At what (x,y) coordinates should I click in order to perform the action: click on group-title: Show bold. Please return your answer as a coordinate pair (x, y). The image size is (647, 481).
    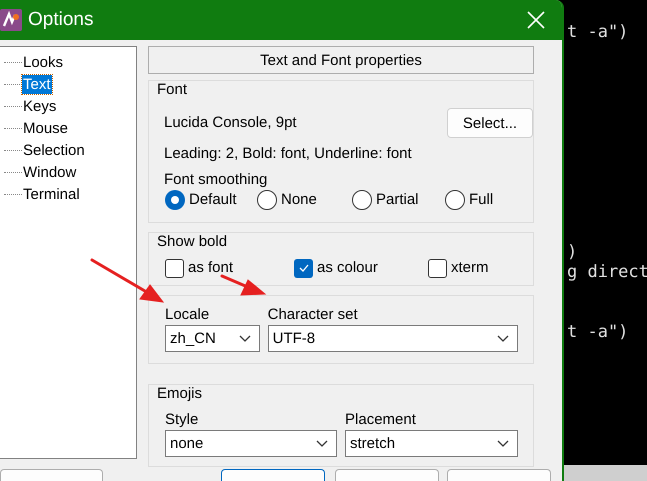
    Looking at the image, I should click on (192, 242).